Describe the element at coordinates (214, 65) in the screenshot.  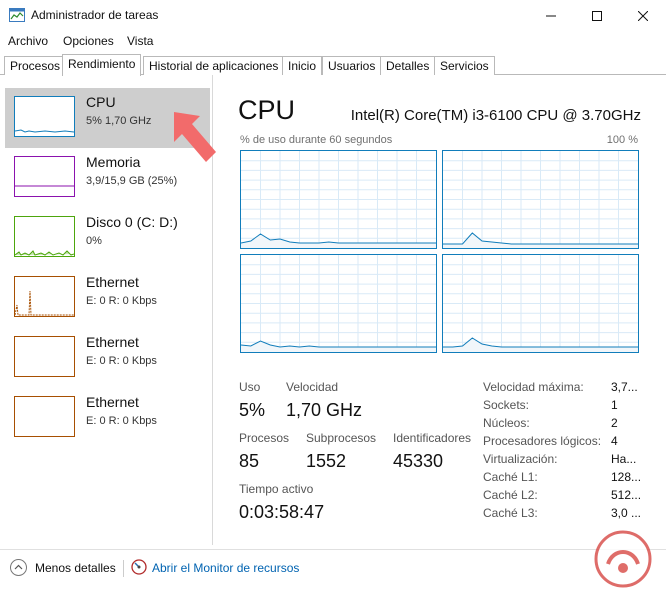
I see `tab-historial: Historial de aplicaciones` at that location.